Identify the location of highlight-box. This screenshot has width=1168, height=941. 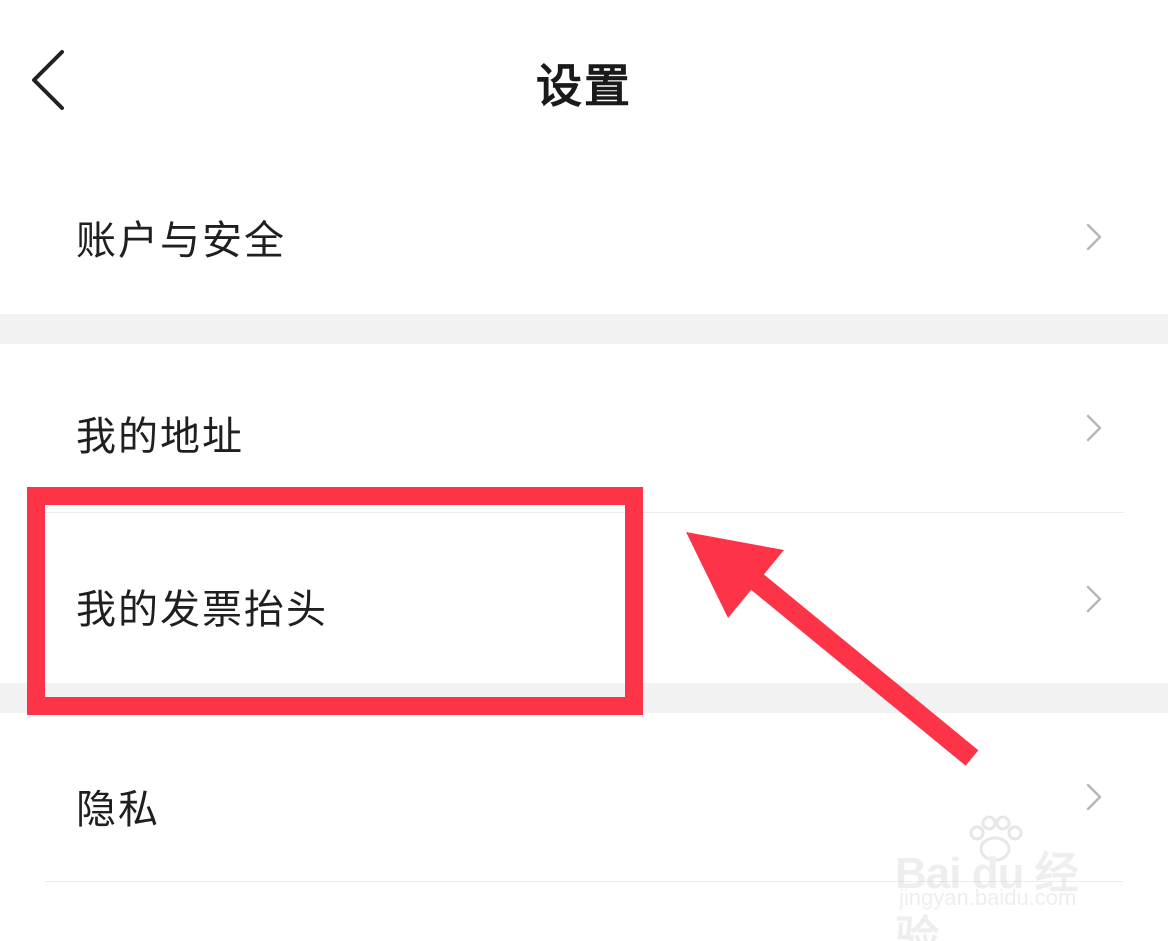
(335, 601).